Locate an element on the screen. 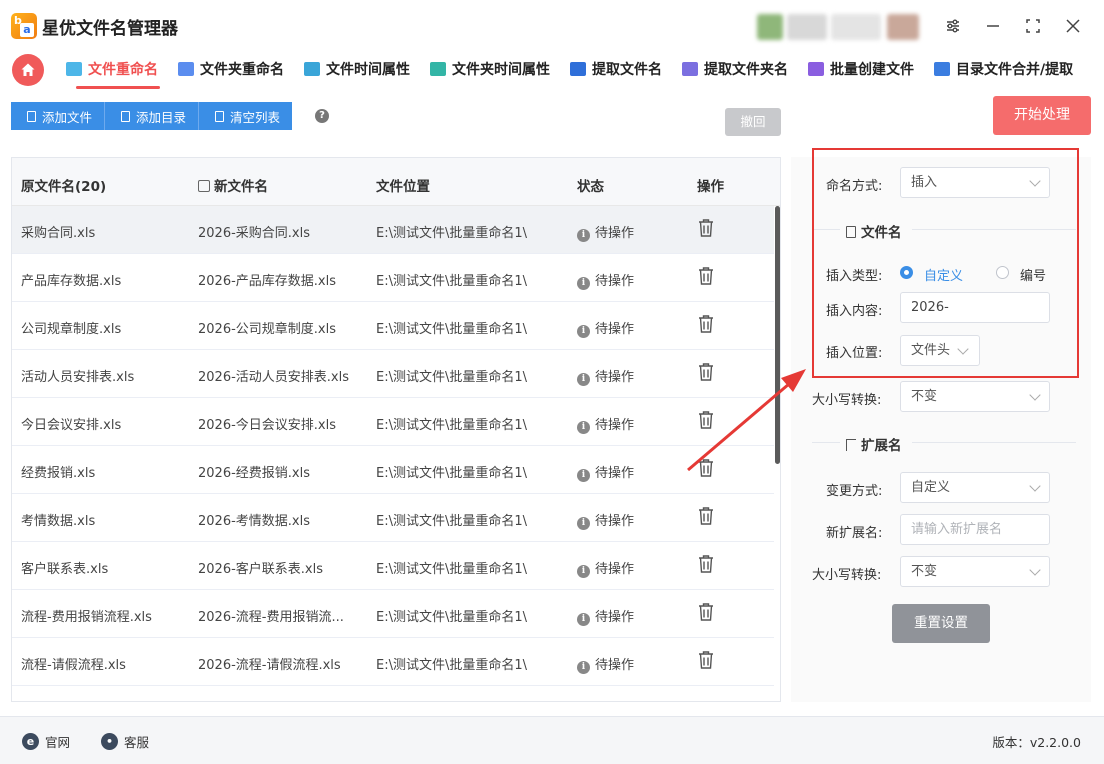  support-link: • 客服 is located at coordinates (125, 741).